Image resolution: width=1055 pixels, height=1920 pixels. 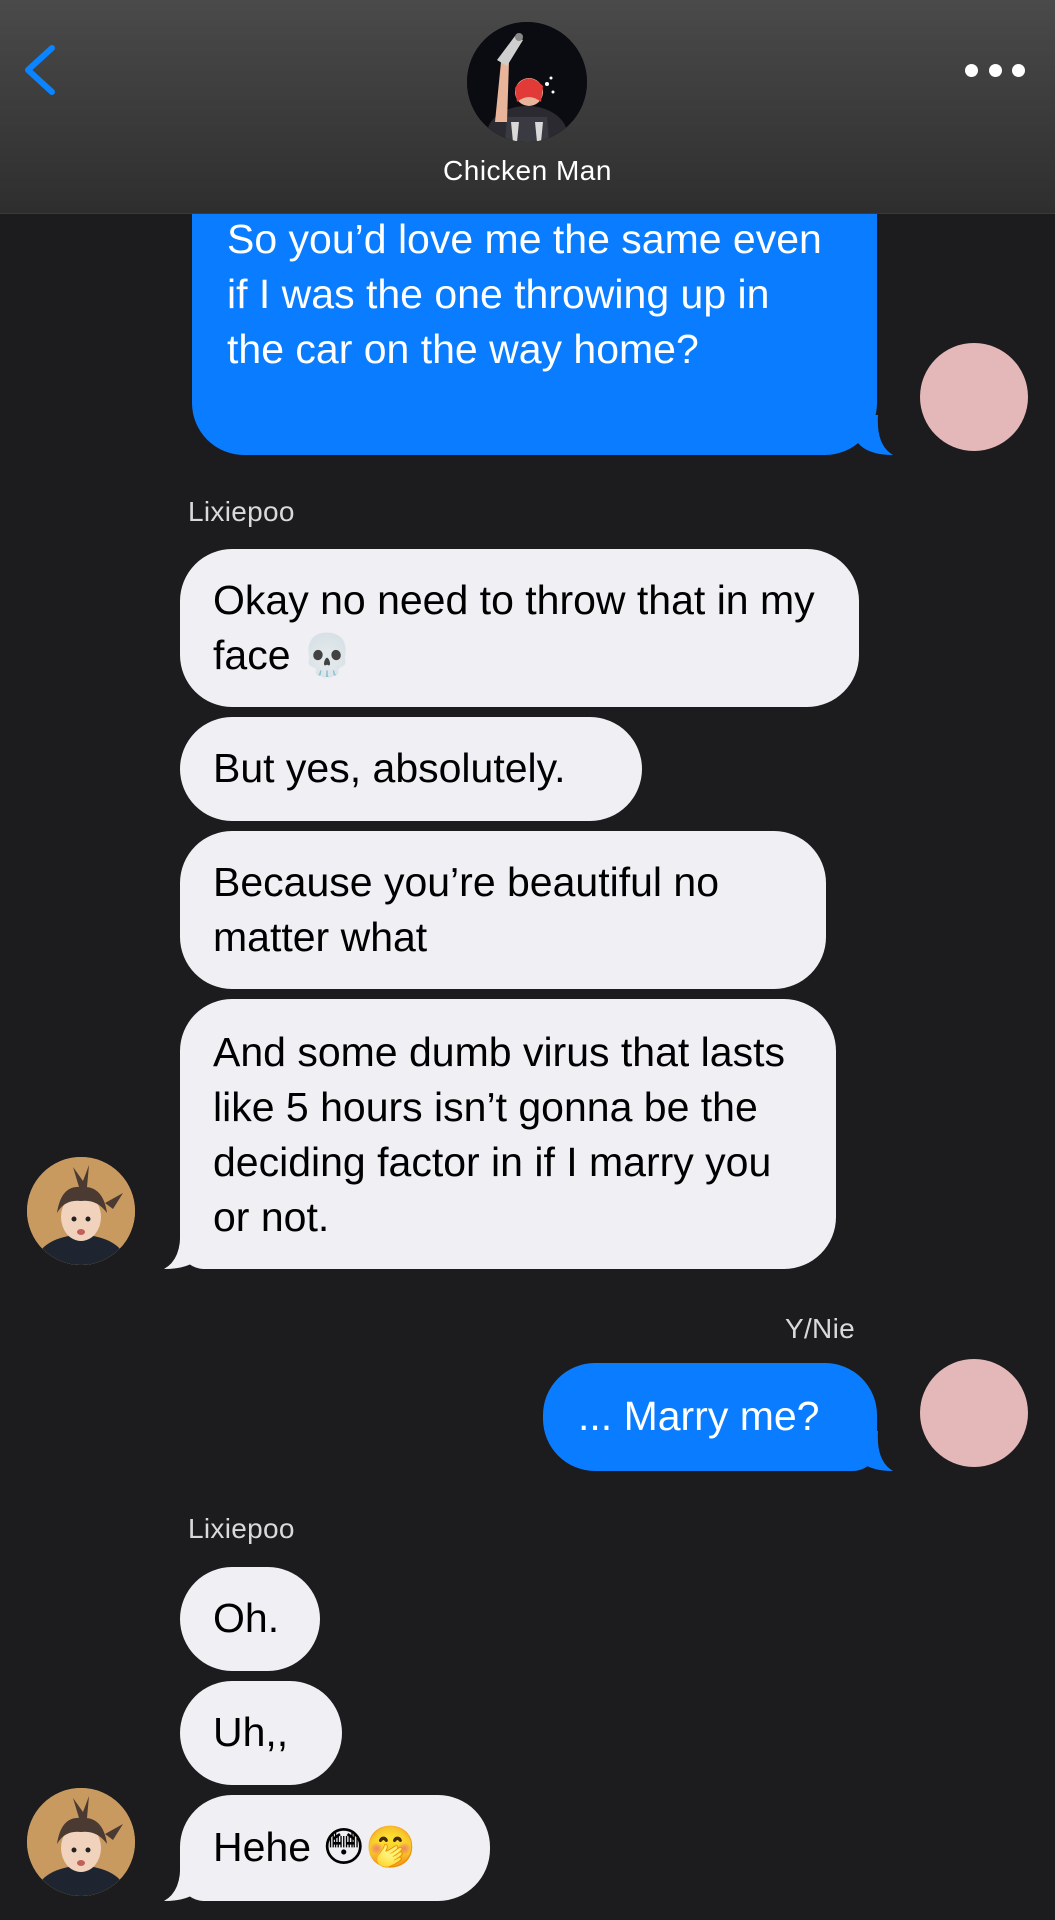 I want to click on message-bubble-incoming: Hehe 😳🤭, so click(x=335, y=1848).